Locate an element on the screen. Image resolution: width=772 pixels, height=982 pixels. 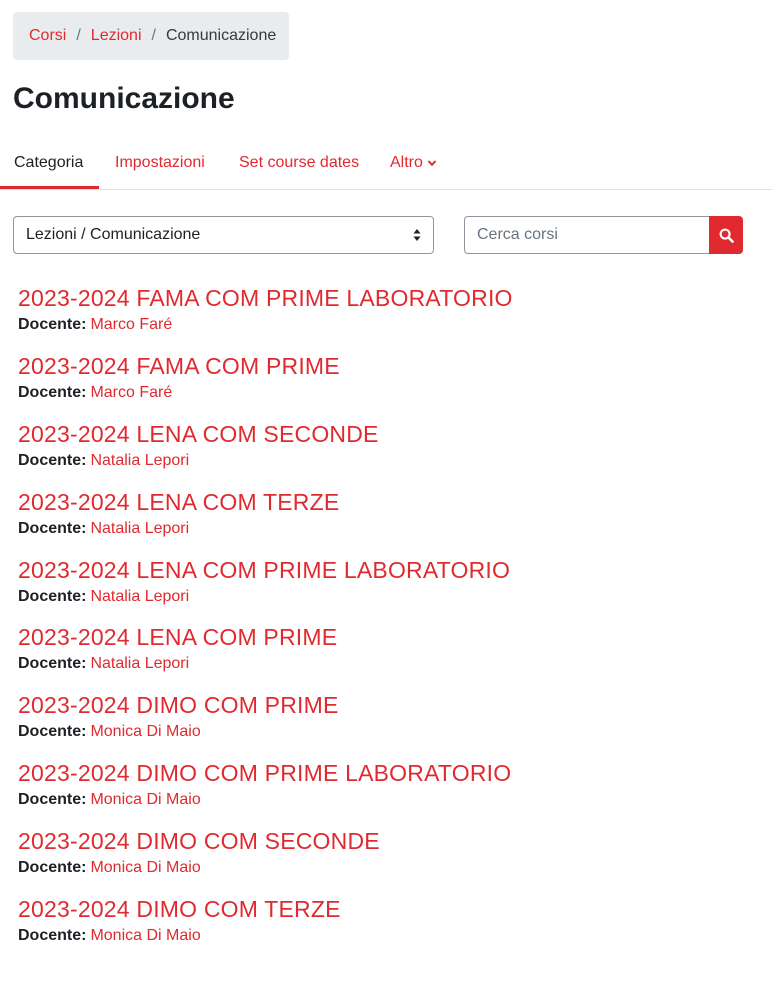
category-select-value: Lezioni / Comunicazione is located at coordinates (113, 234).